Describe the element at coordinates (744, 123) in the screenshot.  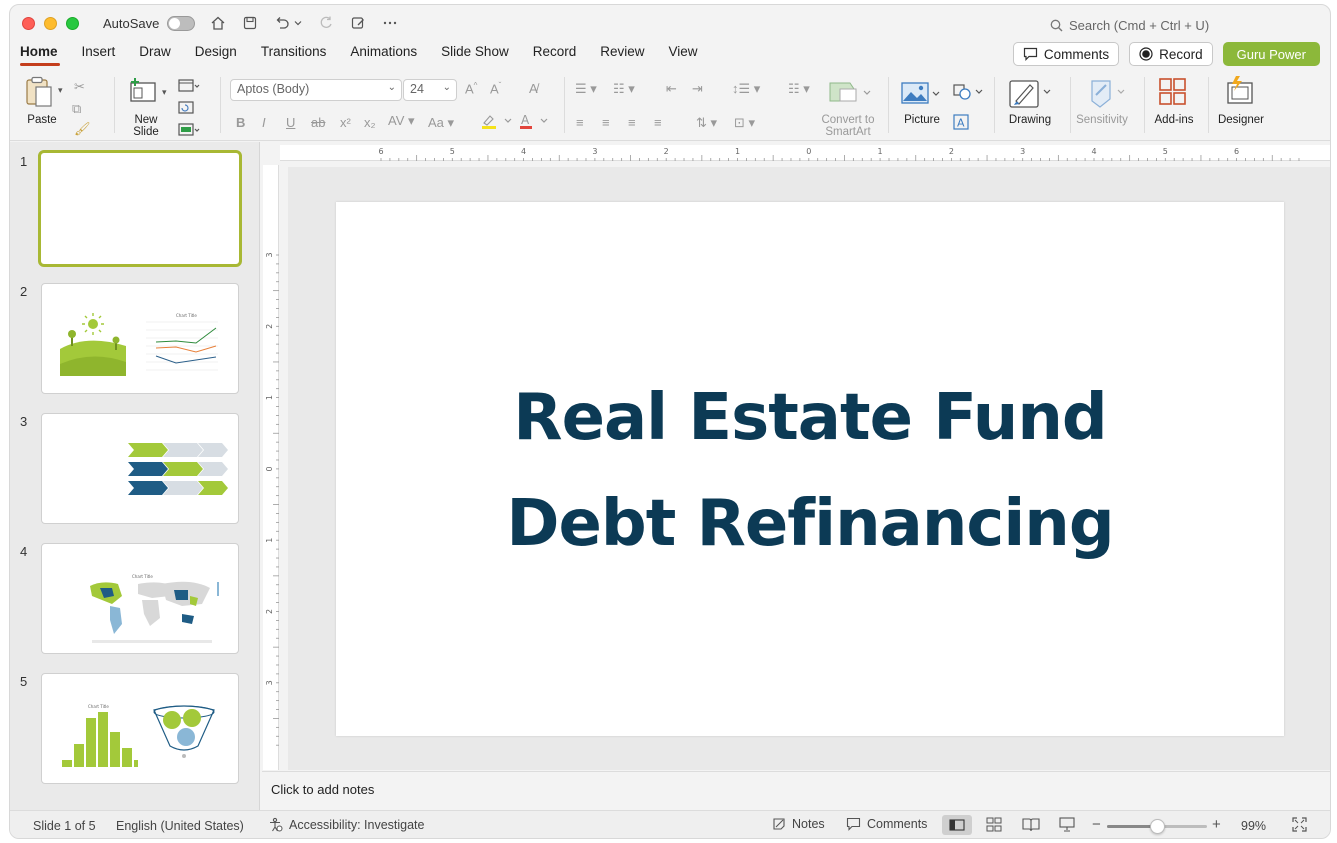
I see `align-text-icon: ⊡ ▾` at that location.